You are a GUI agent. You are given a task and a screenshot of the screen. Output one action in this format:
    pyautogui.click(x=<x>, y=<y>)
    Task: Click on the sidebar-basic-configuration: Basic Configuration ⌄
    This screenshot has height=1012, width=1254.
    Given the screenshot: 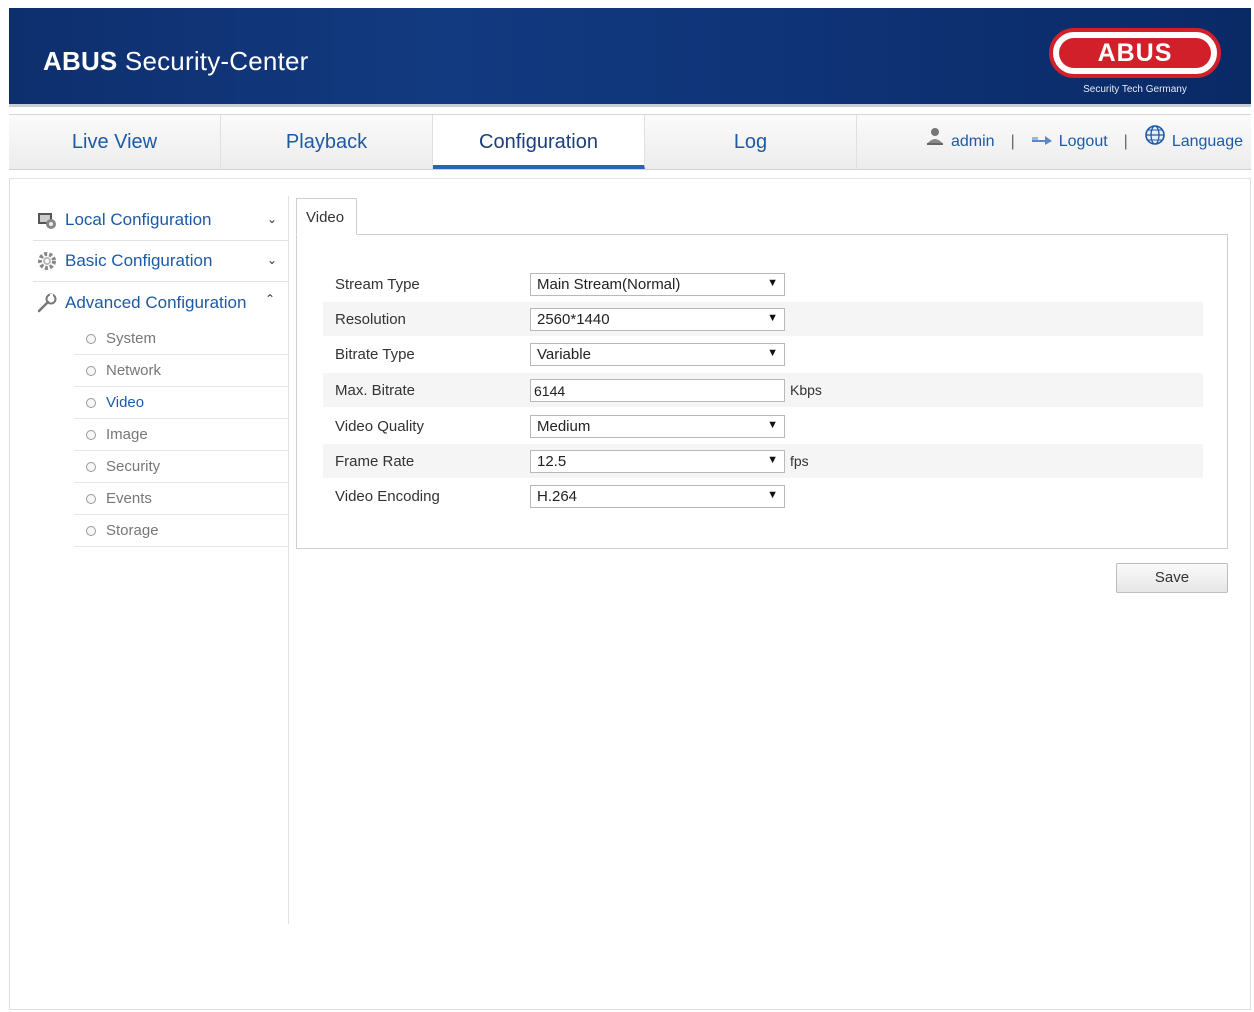 What is the action you would take?
    pyautogui.click(x=161, y=261)
    